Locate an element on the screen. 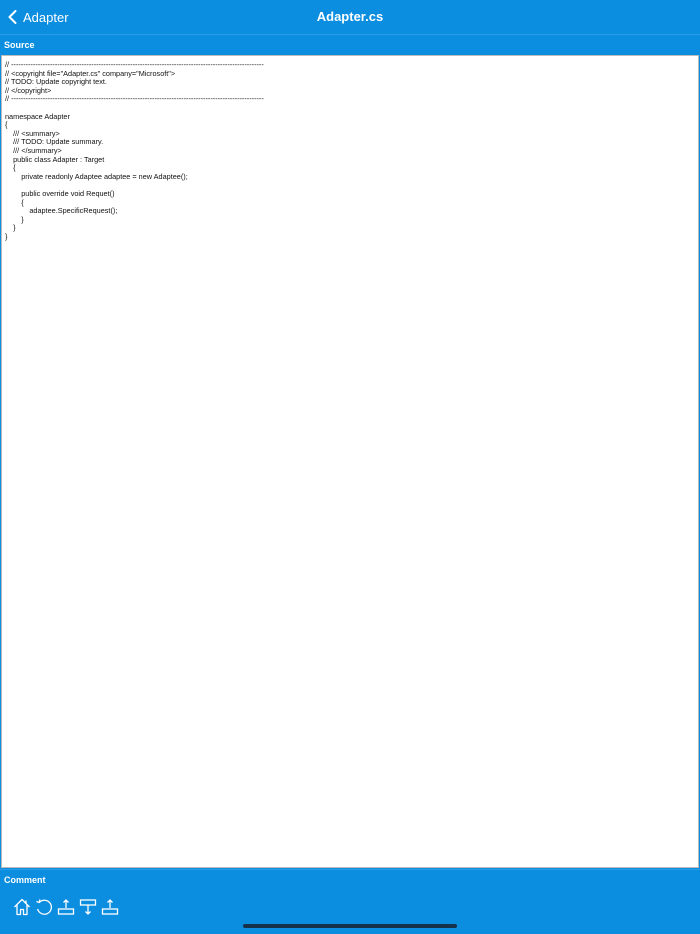  back-button: Adapter is located at coordinates (38, 17).